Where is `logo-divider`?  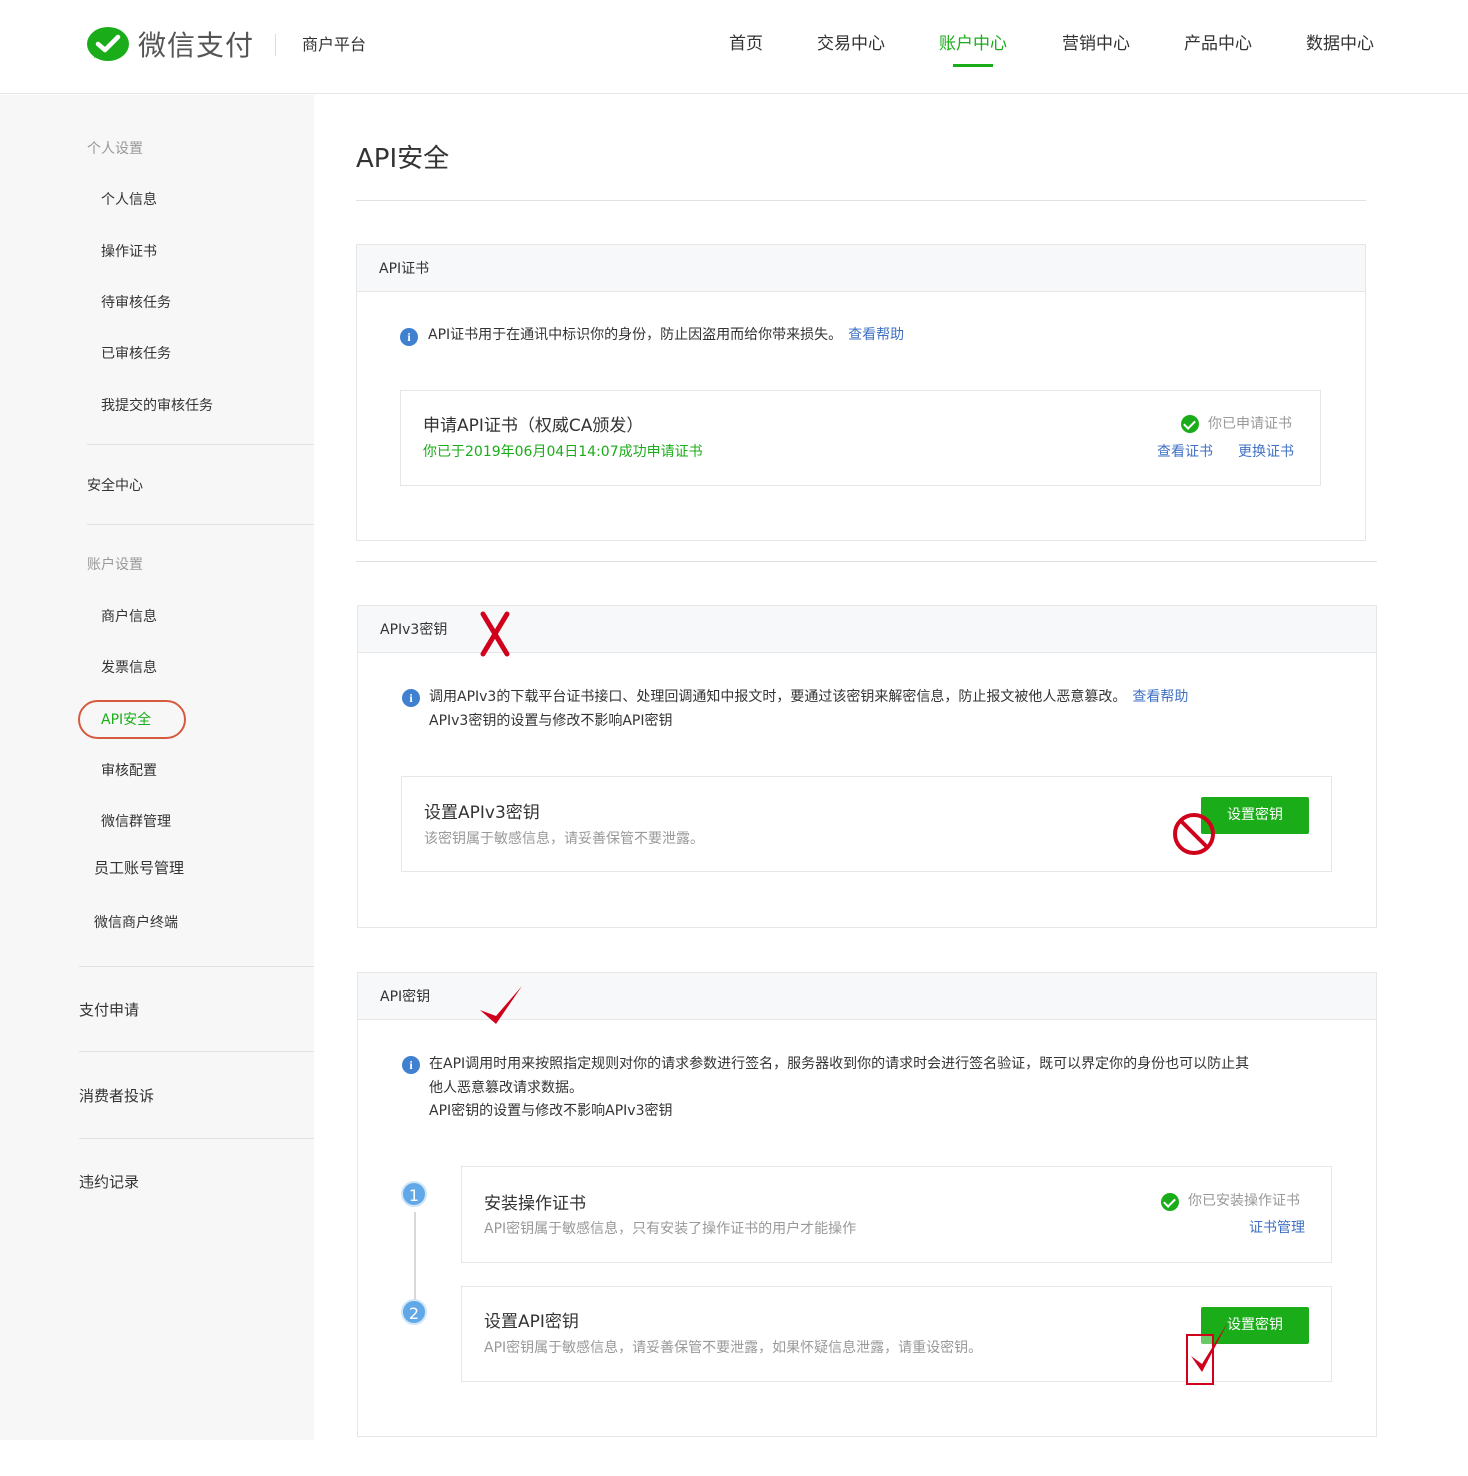 logo-divider is located at coordinates (275, 45).